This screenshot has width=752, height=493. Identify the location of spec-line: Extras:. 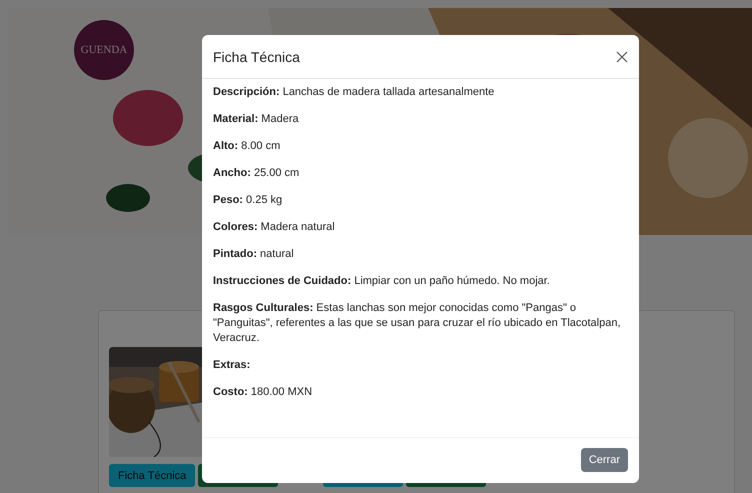
(232, 365).